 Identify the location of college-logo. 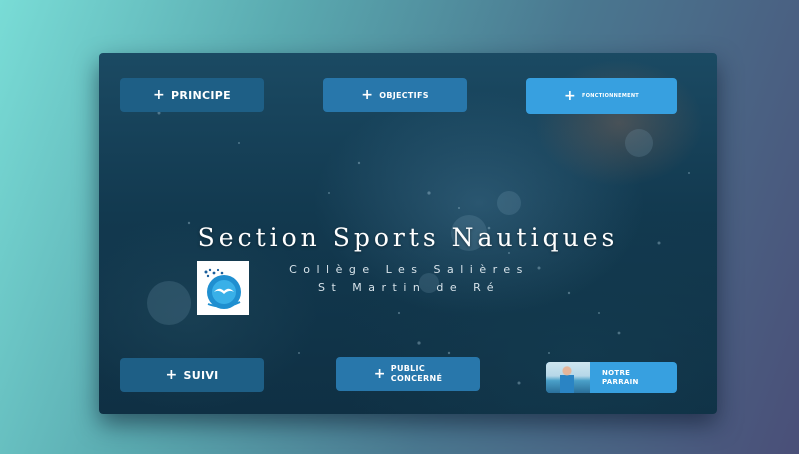
(223, 288).